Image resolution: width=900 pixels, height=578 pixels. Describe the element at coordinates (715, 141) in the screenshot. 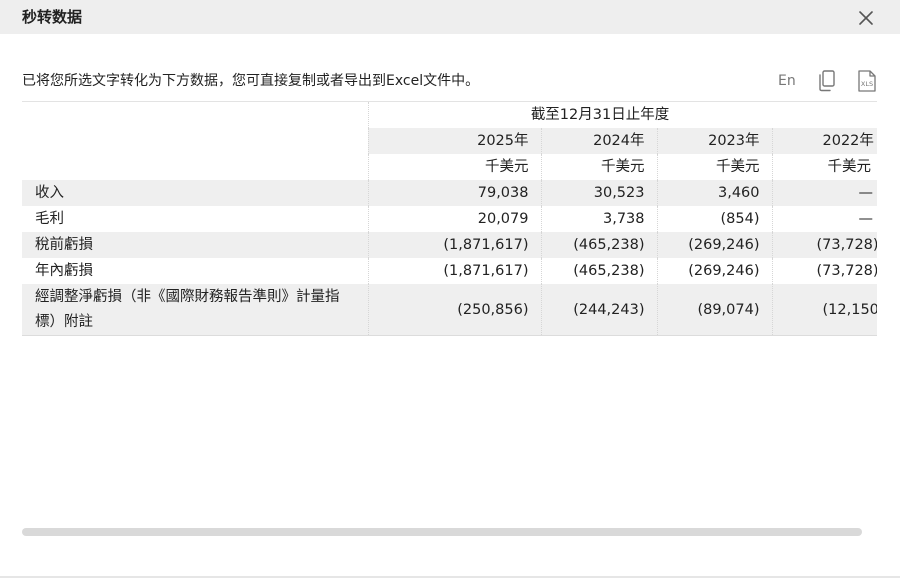

I see `year-header: 2023年` at that location.